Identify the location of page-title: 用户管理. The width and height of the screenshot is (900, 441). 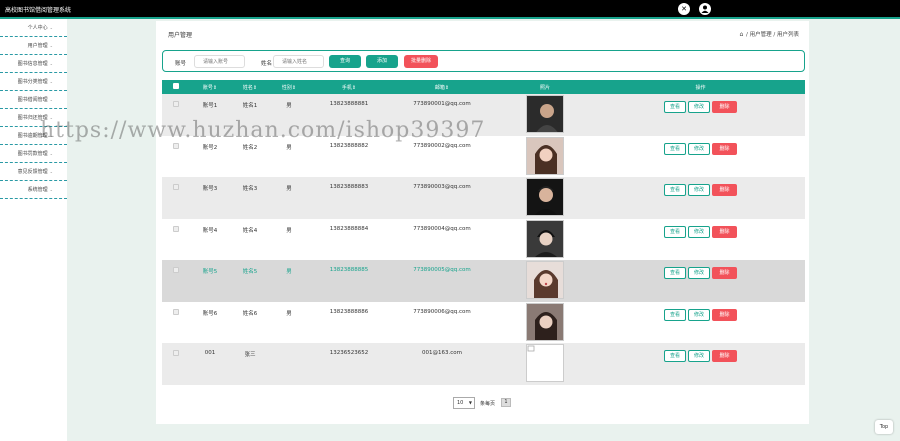
(180, 35).